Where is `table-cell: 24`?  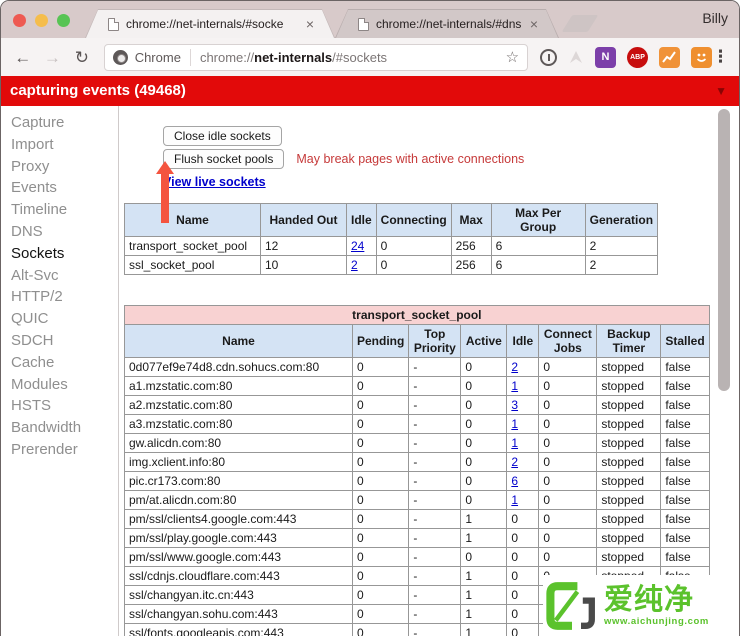
table-cell: 24 is located at coordinates (361, 246).